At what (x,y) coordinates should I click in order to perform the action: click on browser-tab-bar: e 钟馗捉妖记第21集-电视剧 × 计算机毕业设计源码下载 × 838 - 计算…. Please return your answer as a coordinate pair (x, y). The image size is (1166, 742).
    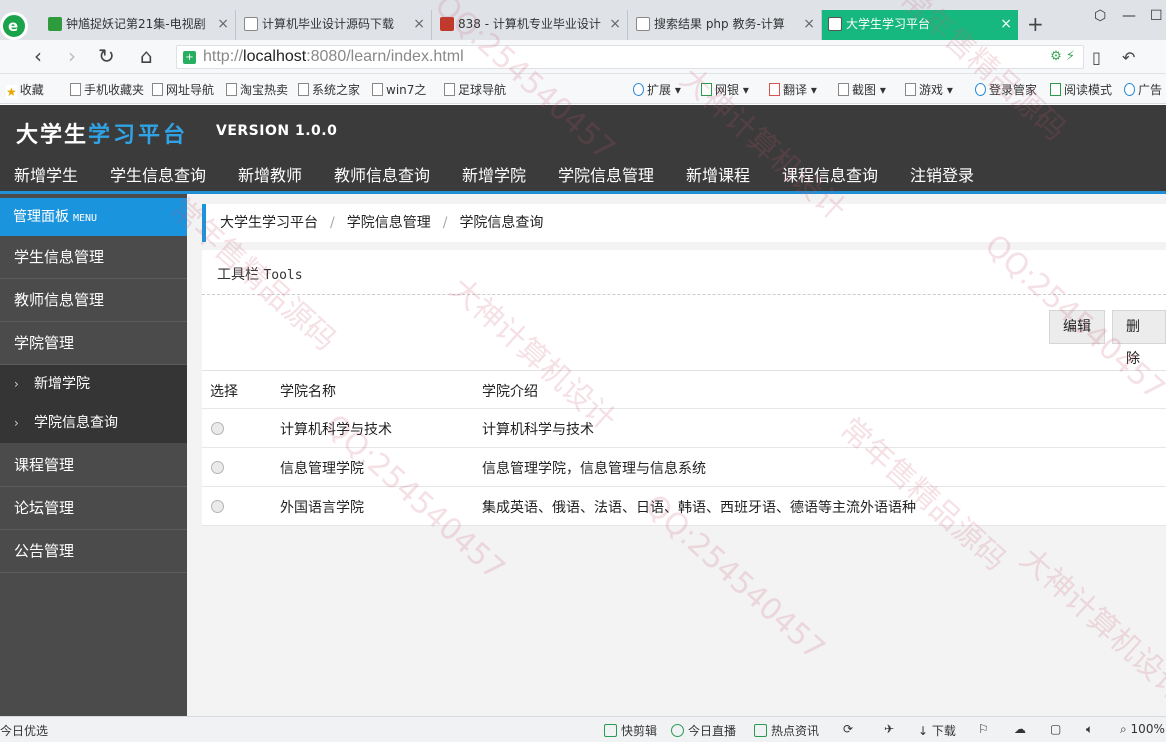
    Looking at the image, I should click on (583, 20).